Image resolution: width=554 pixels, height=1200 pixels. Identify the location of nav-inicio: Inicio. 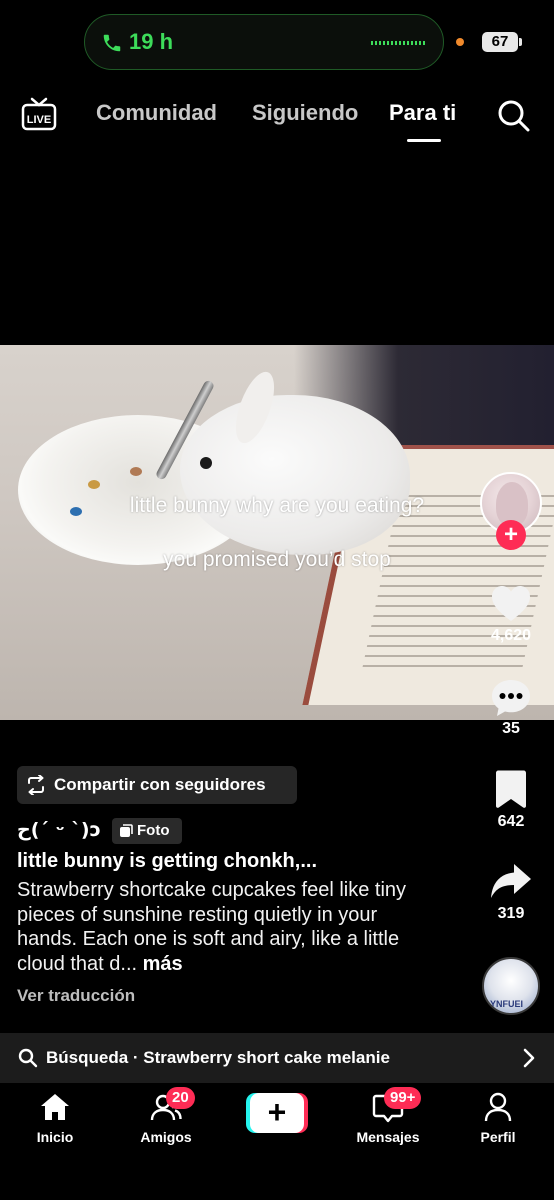
(55, 1123).